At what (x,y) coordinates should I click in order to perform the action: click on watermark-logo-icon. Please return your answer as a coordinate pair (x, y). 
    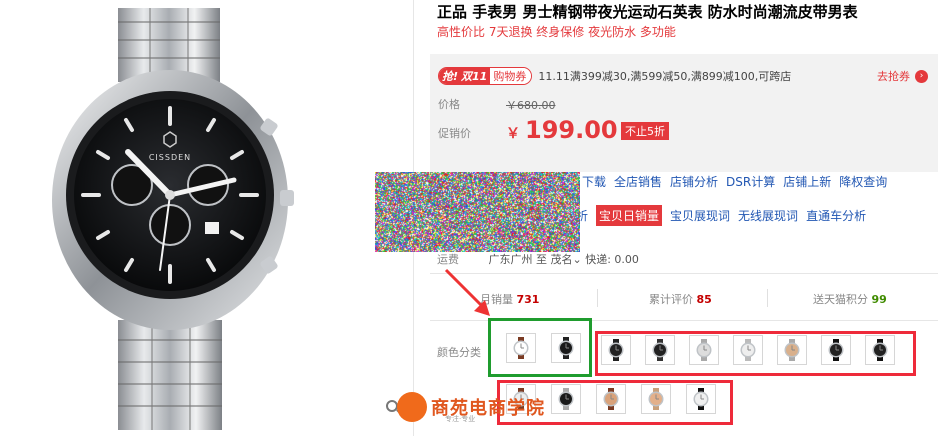
    Looking at the image, I should click on (412, 407).